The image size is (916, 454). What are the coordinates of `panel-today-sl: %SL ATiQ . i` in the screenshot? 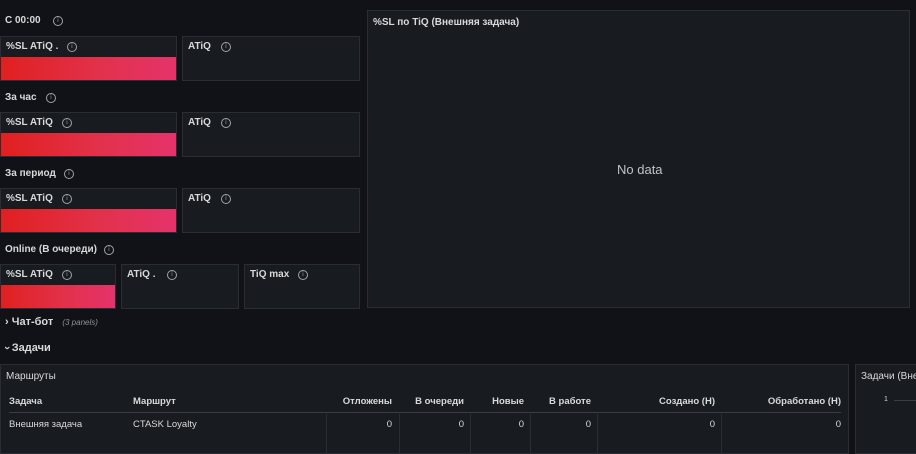 It's located at (88, 58).